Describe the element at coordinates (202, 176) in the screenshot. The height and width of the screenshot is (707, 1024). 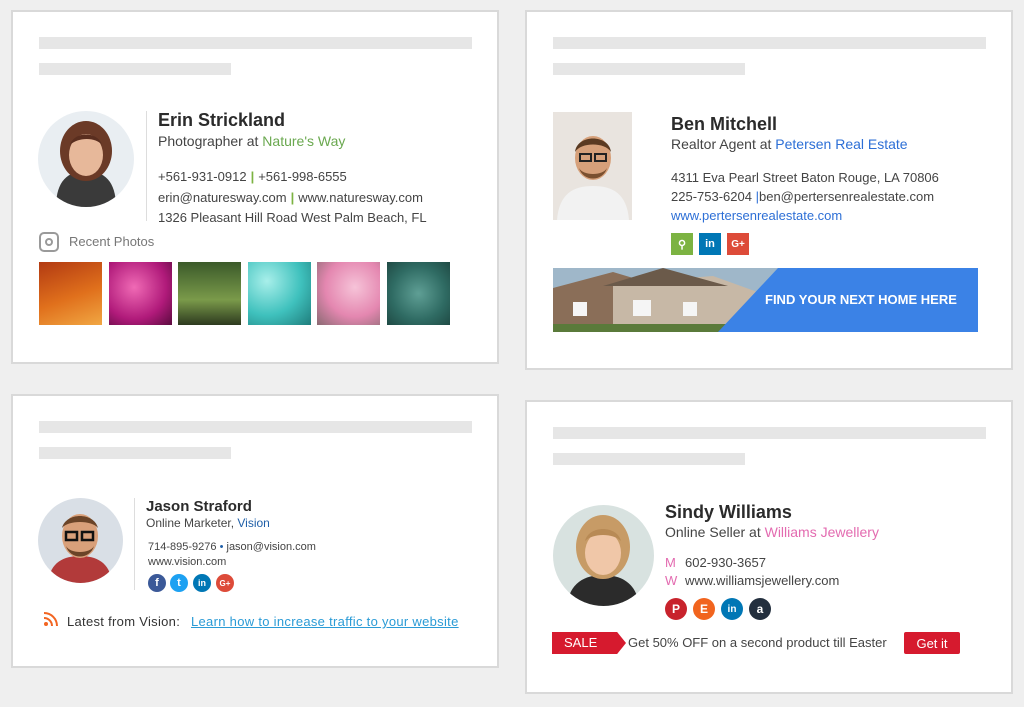
I see `phone-primary: +561-931-0912` at that location.